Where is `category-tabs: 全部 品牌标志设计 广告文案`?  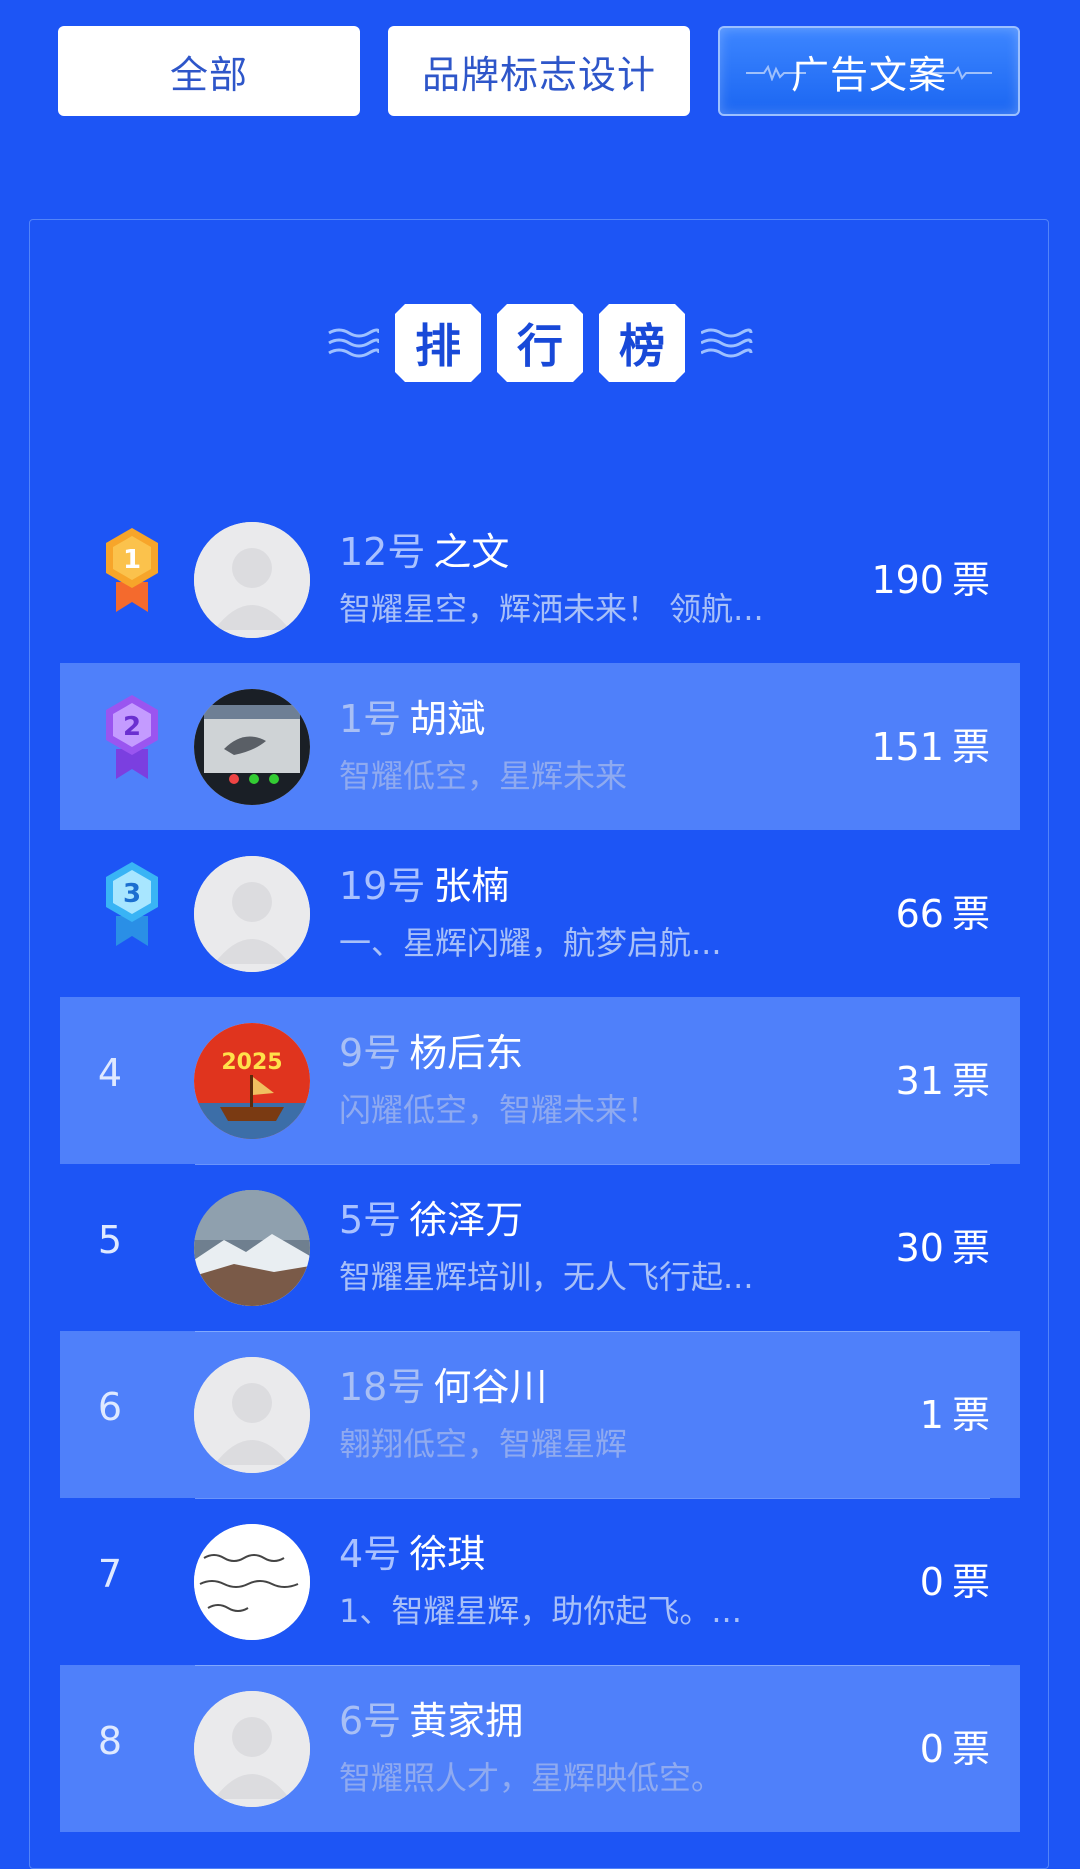 category-tabs: 全部 品牌标志设计 广告文案 is located at coordinates (540, 72).